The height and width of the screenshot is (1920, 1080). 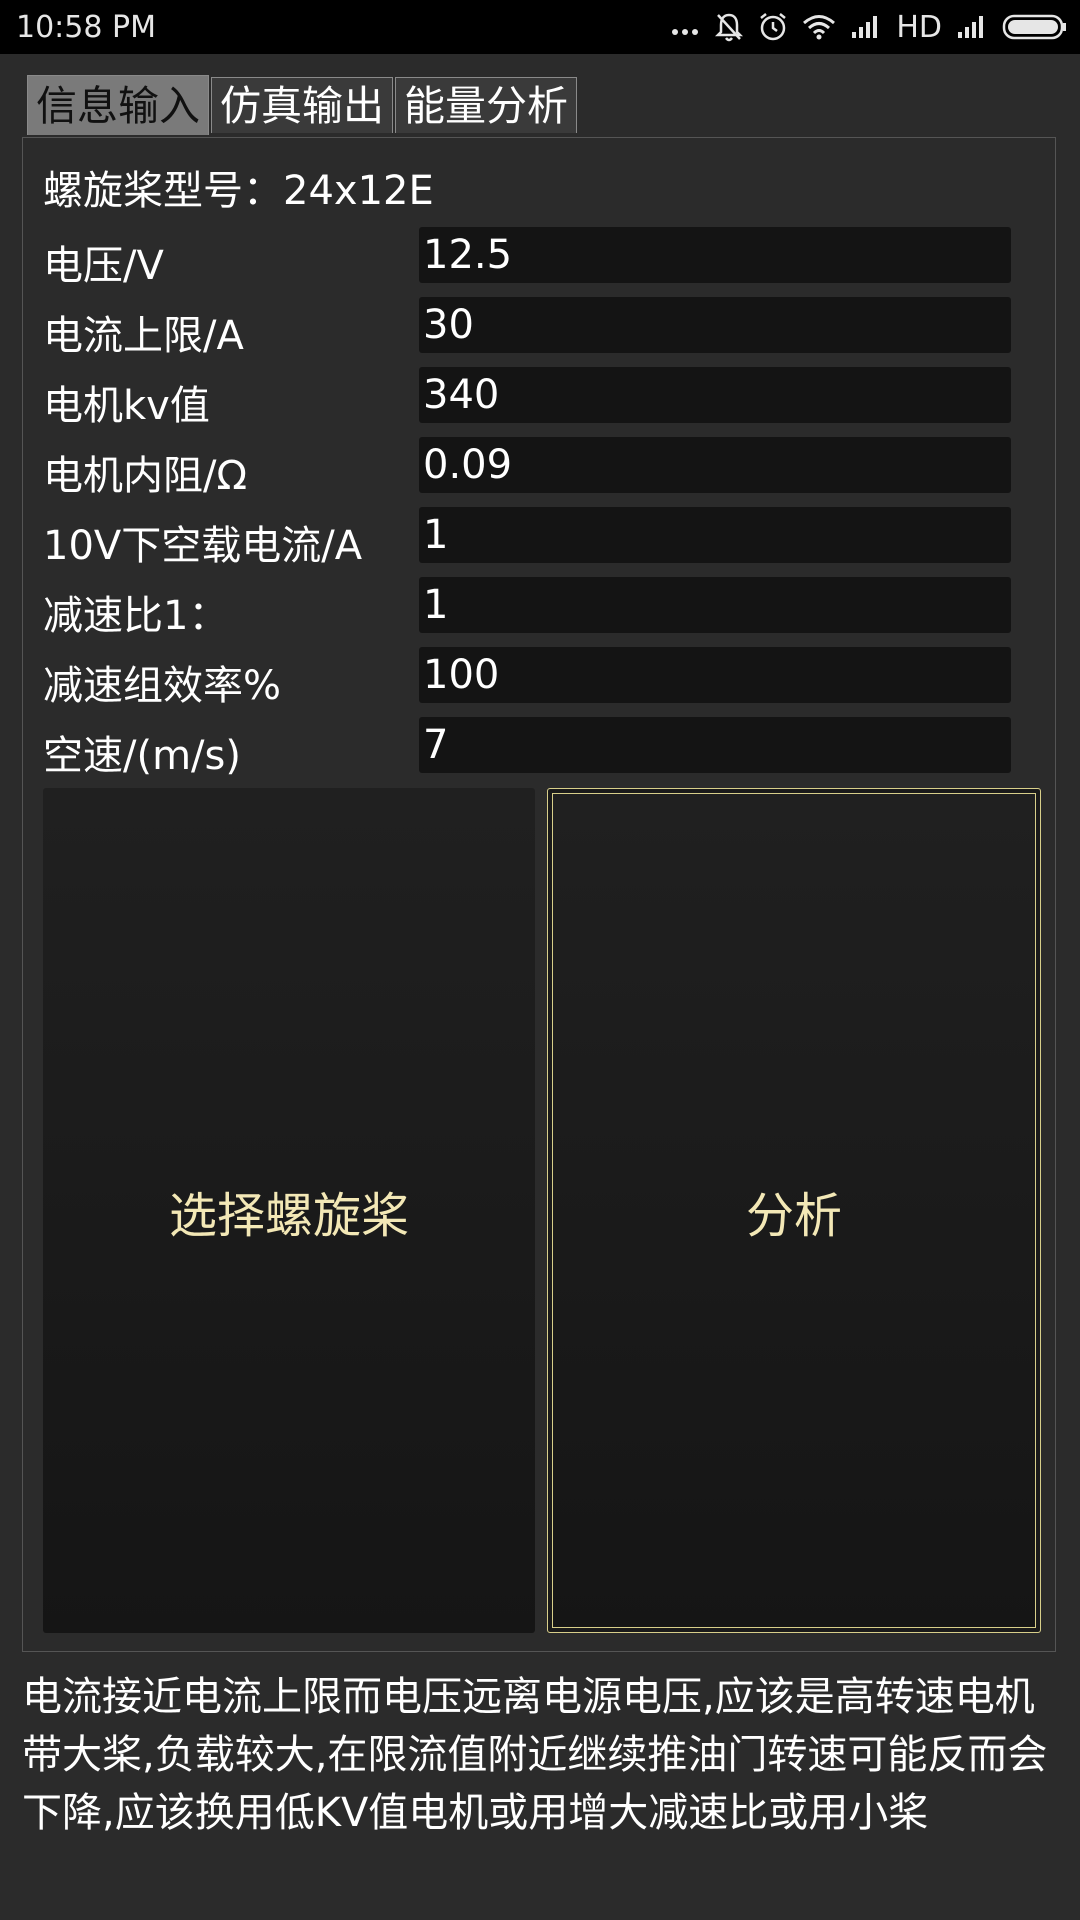 I want to click on field-row-gear-ratio: 减速比1： 1, so click(x=543, y=608).